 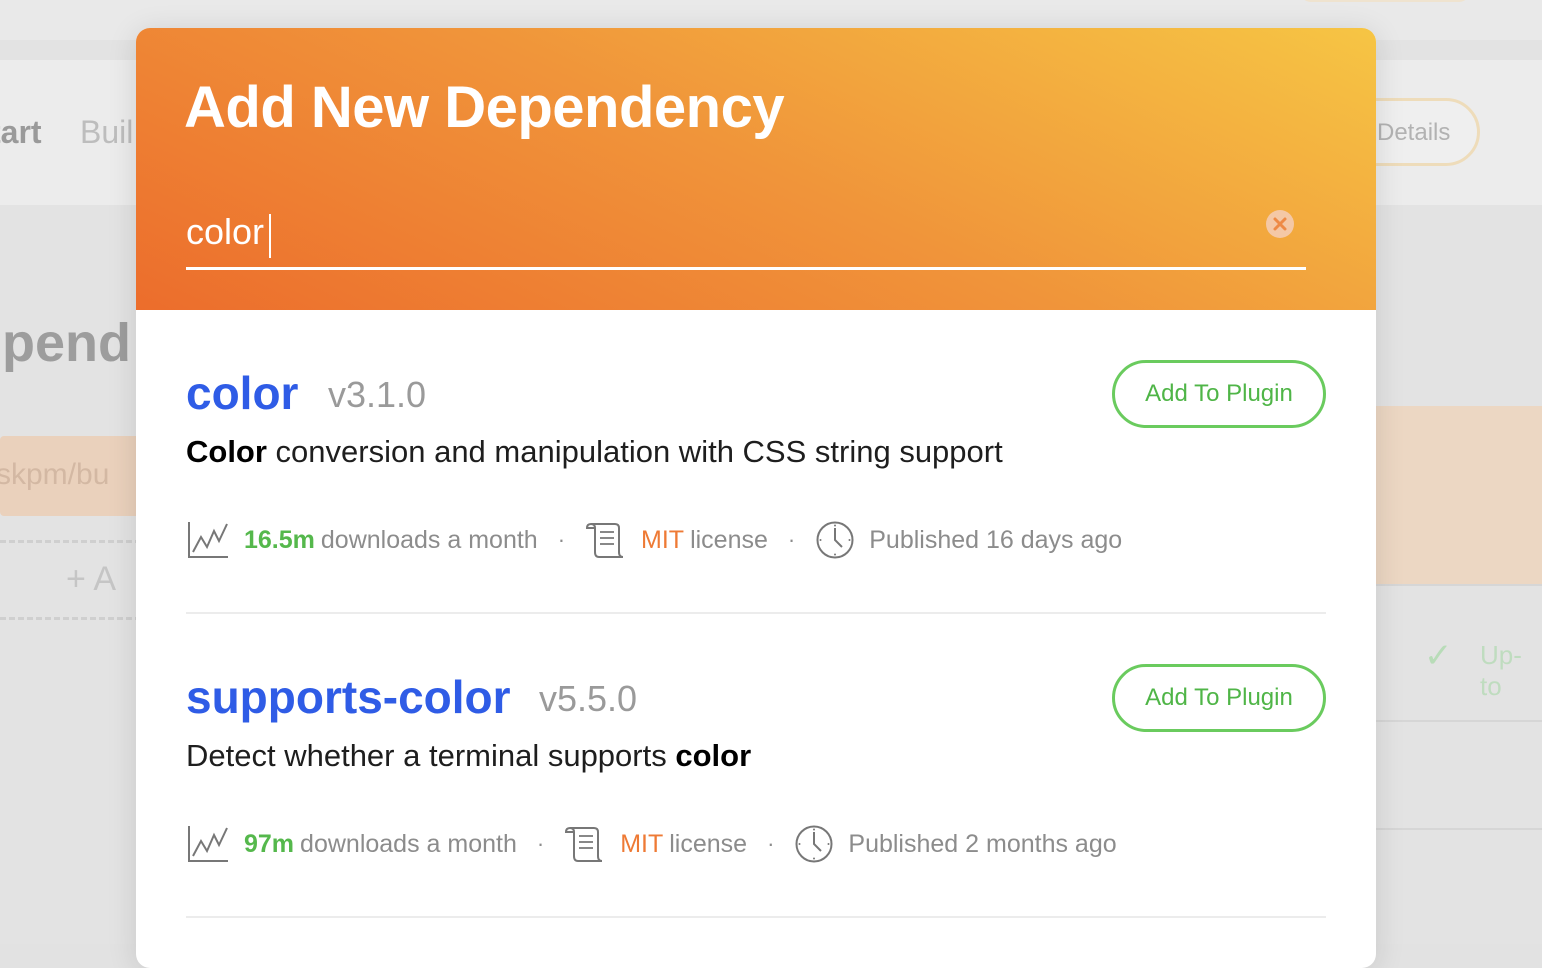 I want to click on published-date: Published 2 months ago, so click(x=982, y=844).